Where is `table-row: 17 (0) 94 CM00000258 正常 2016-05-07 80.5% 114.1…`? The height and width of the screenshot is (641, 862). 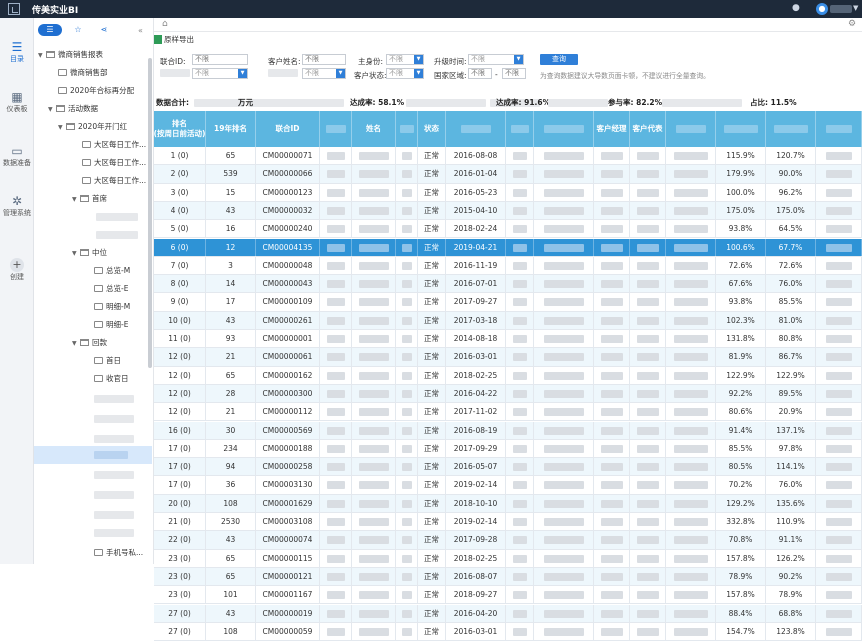 table-row: 17 (0) 94 CM00000258 正常 2016-05-07 80.5% 114.1… is located at coordinates (508, 467).